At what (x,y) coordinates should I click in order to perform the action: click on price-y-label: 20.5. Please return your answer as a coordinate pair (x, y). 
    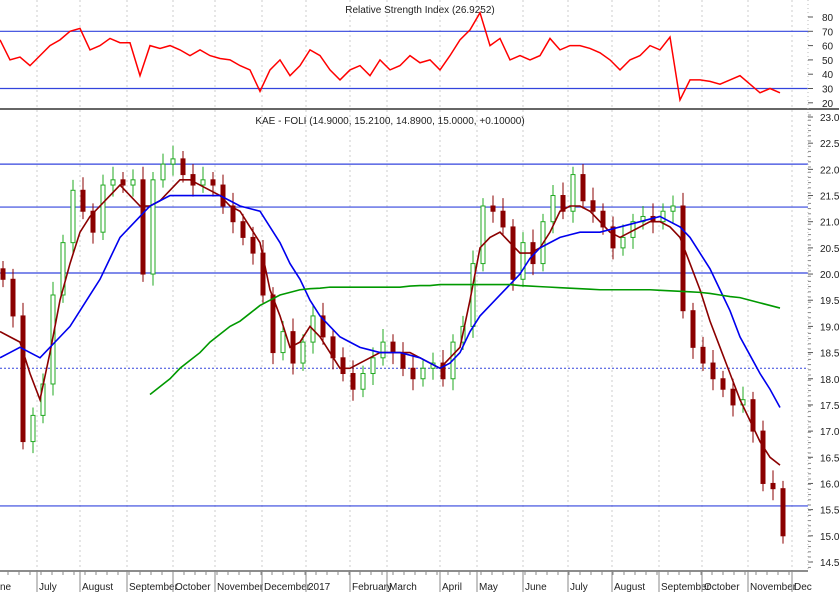
    Looking at the image, I should click on (829, 249).